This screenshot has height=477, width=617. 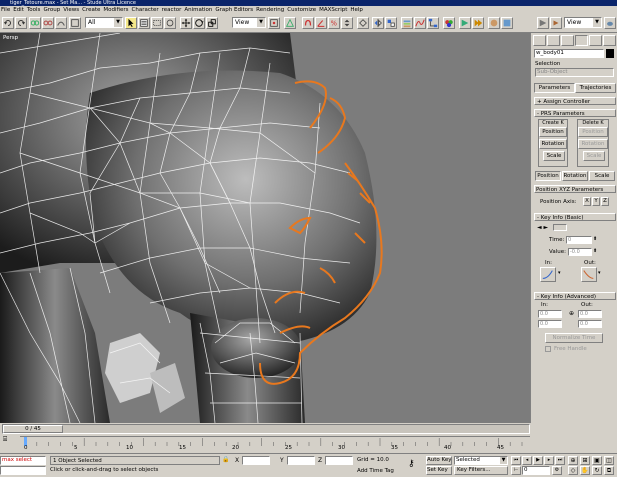 I want to click on window-crossing-icon, so click(x=170, y=23).